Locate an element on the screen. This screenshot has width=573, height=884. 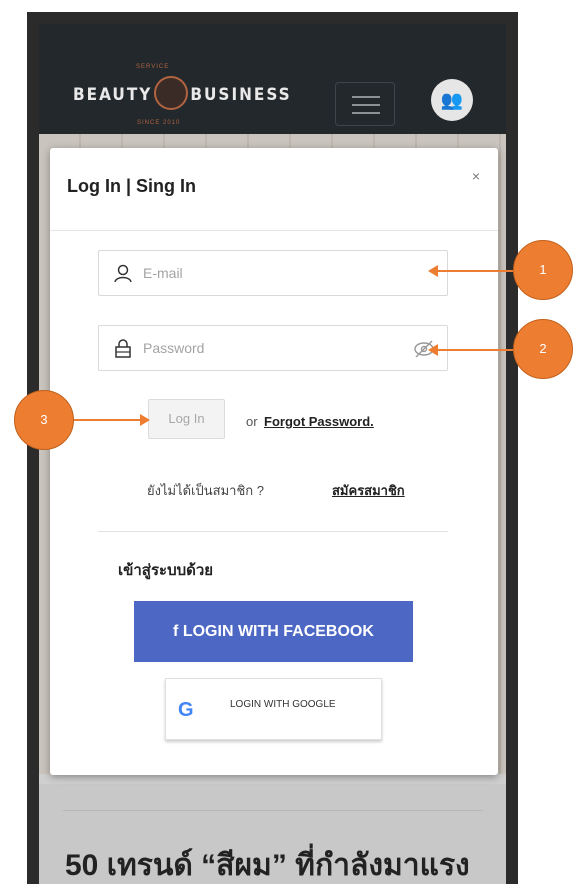
facebook-icon: f is located at coordinates (176, 631).